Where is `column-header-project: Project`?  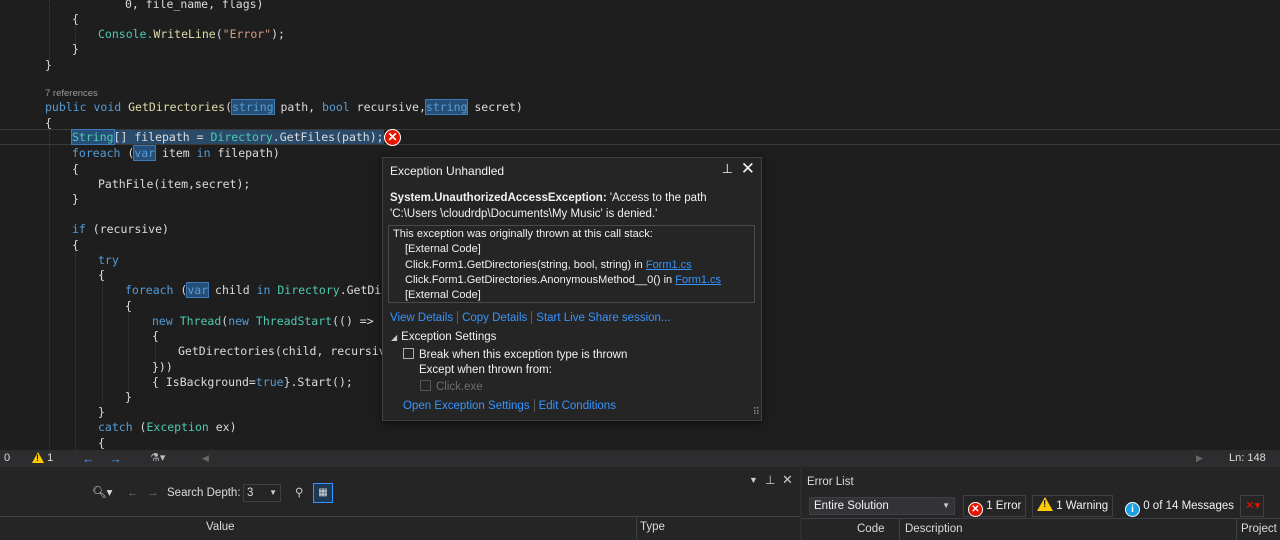 column-header-project: Project is located at coordinates (1259, 529).